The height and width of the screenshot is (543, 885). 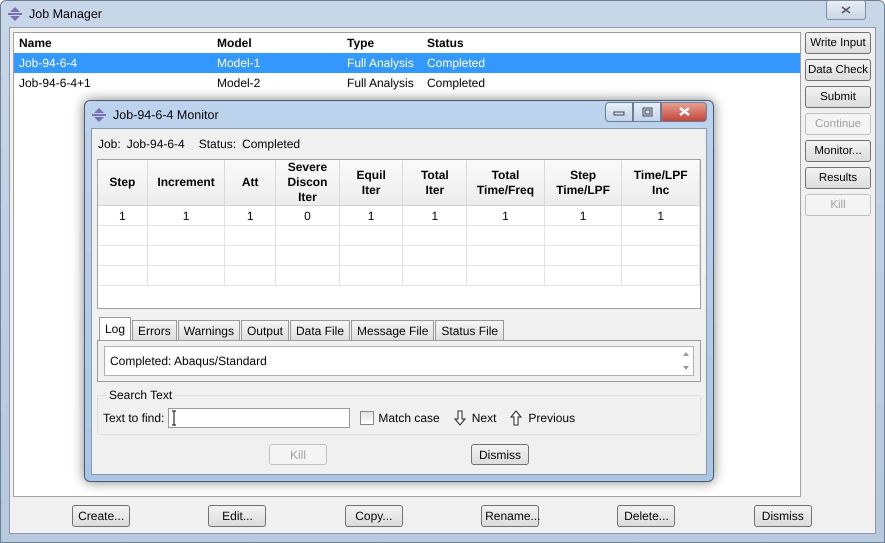 I want to click on match-case-checkbox, so click(x=367, y=418).